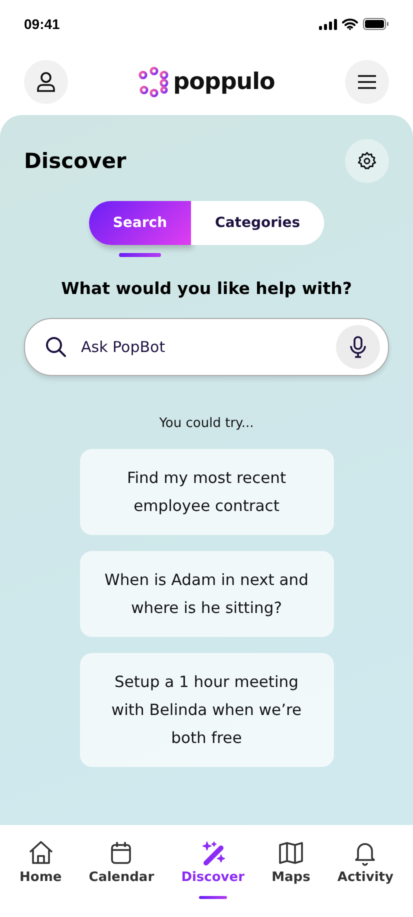 This screenshot has height=917, width=413. Describe the element at coordinates (376, 24) in the screenshot. I see `battery-icon` at that location.